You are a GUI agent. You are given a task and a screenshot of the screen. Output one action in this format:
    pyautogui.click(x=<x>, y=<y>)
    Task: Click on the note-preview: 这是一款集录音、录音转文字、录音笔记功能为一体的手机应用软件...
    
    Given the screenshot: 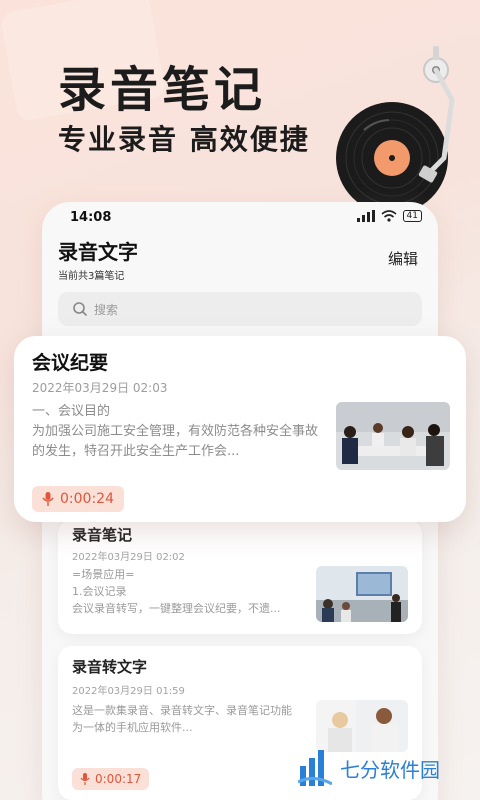 What is the action you would take?
    pyautogui.click(x=182, y=719)
    